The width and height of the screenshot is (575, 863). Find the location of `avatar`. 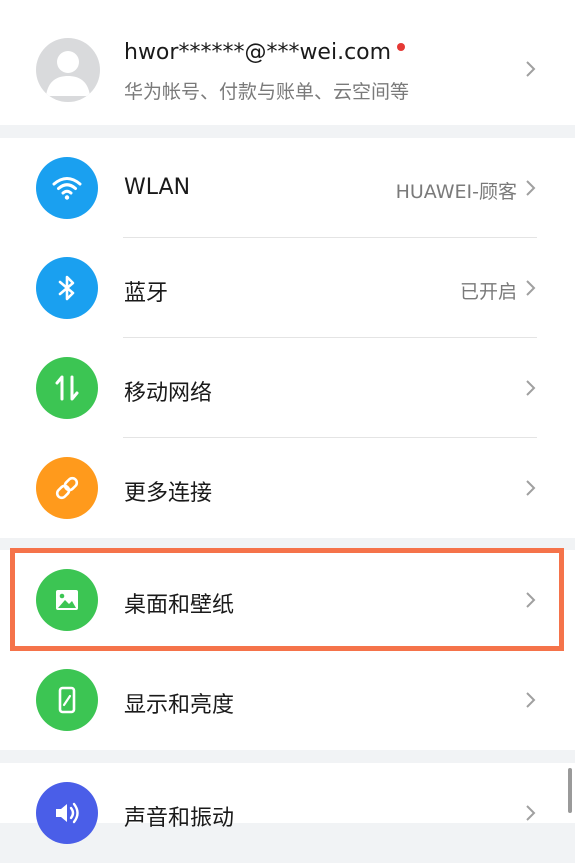

avatar is located at coordinates (68, 70).